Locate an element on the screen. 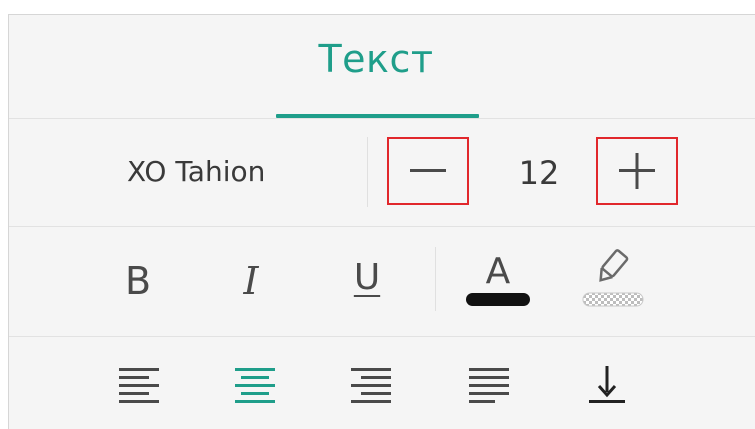 The height and width of the screenshot is (429, 755). bold-icon: B is located at coordinates (138, 281).